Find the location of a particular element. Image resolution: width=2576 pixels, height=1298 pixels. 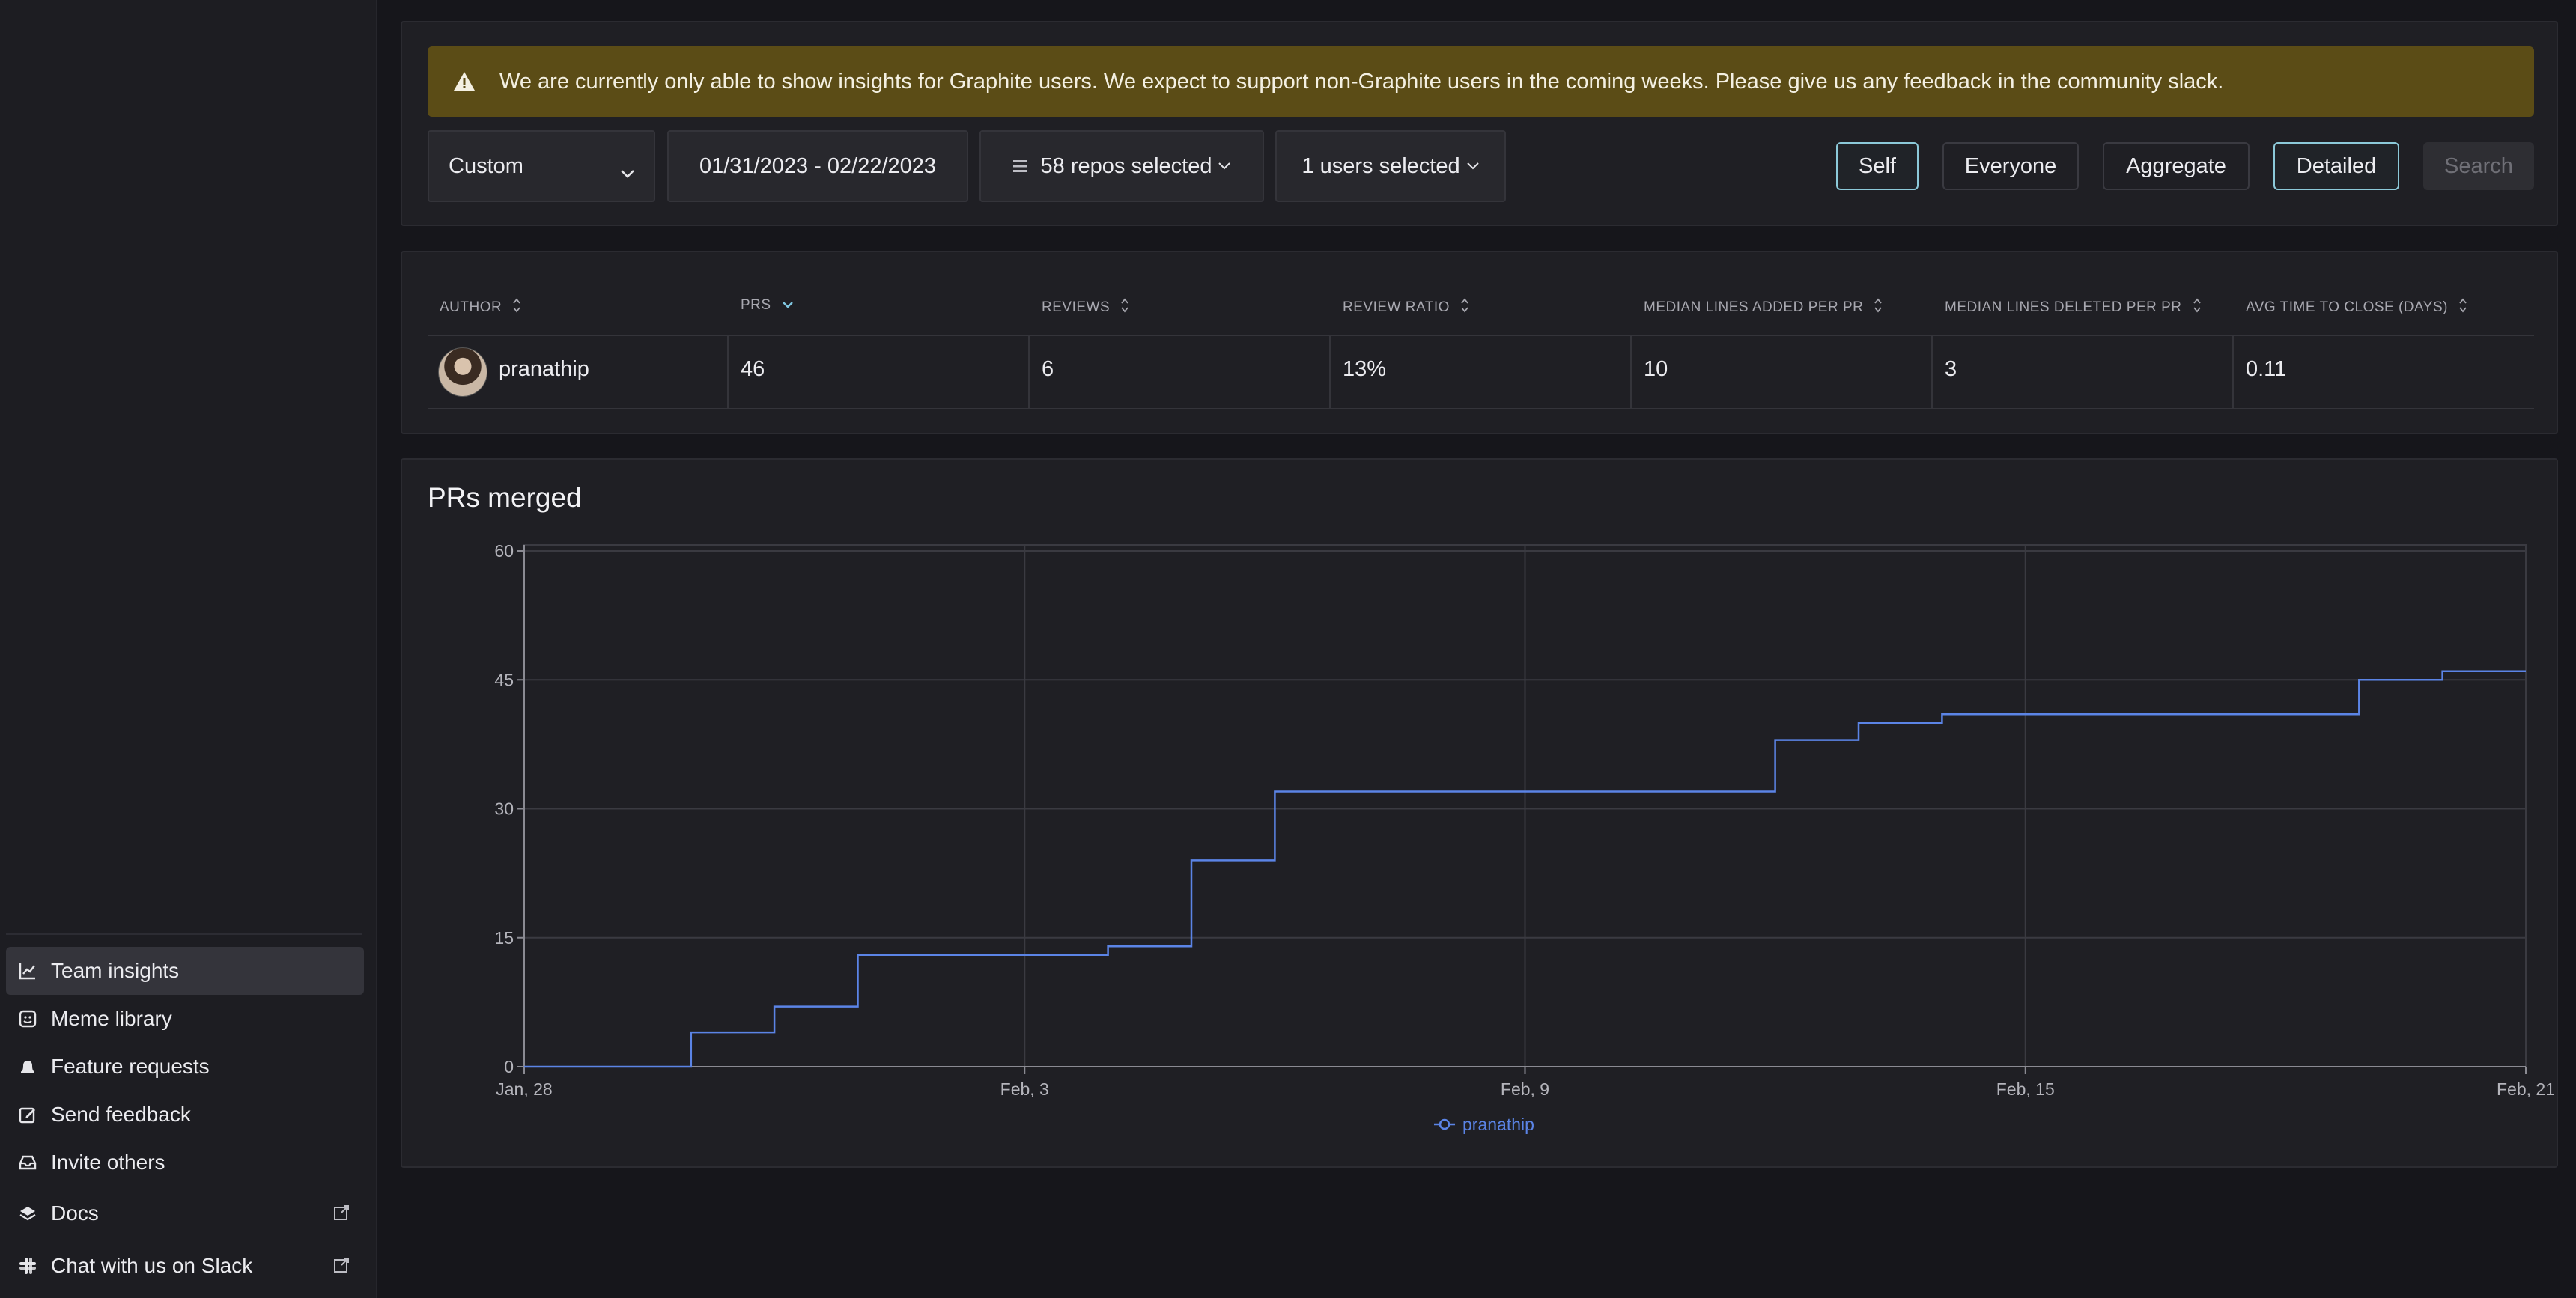

column-header-reviews: REVIEWS is located at coordinates (1085, 307).